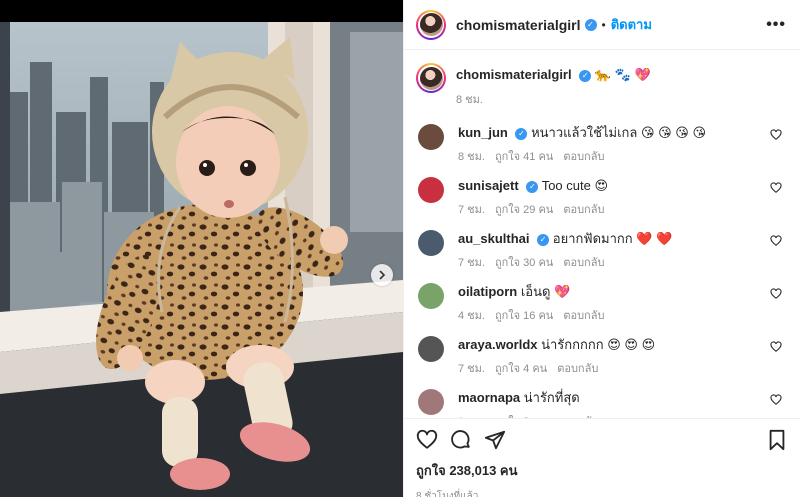 This screenshot has width=800, height=497. Describe the element at coordinates (601, 470) in the screenshot. I see `likes-count: ถูกใจ 238,013 คน` at that location.